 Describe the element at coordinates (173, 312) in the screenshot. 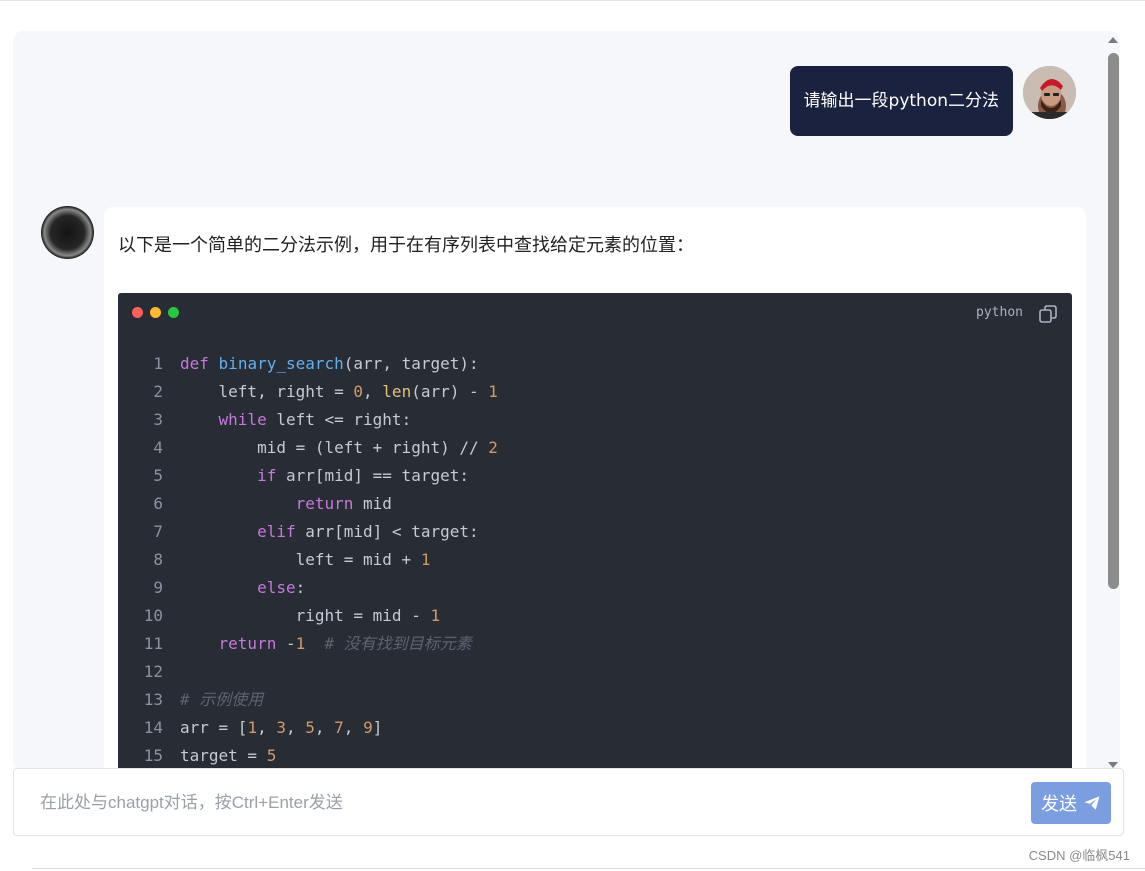

I see `window-dot-green` at that location.